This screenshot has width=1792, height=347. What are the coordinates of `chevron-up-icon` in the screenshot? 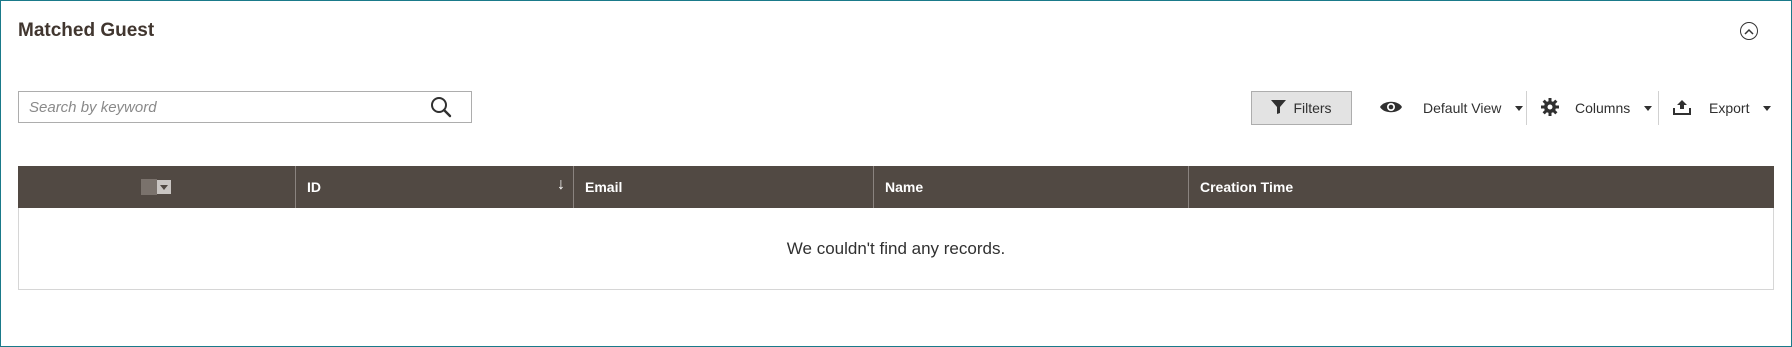 It's located at (1749, 31).